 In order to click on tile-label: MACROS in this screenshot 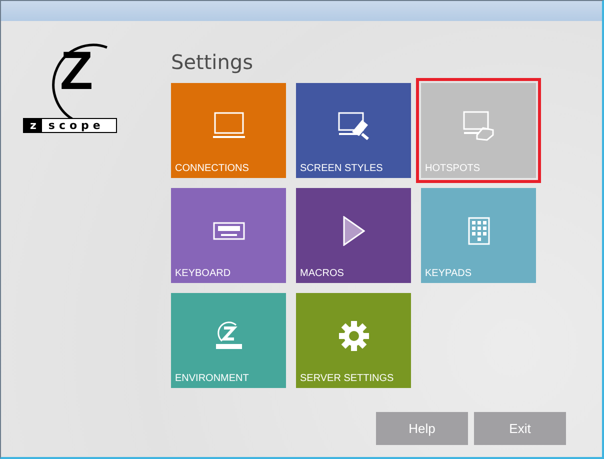, I will do `click(321, 274)`.